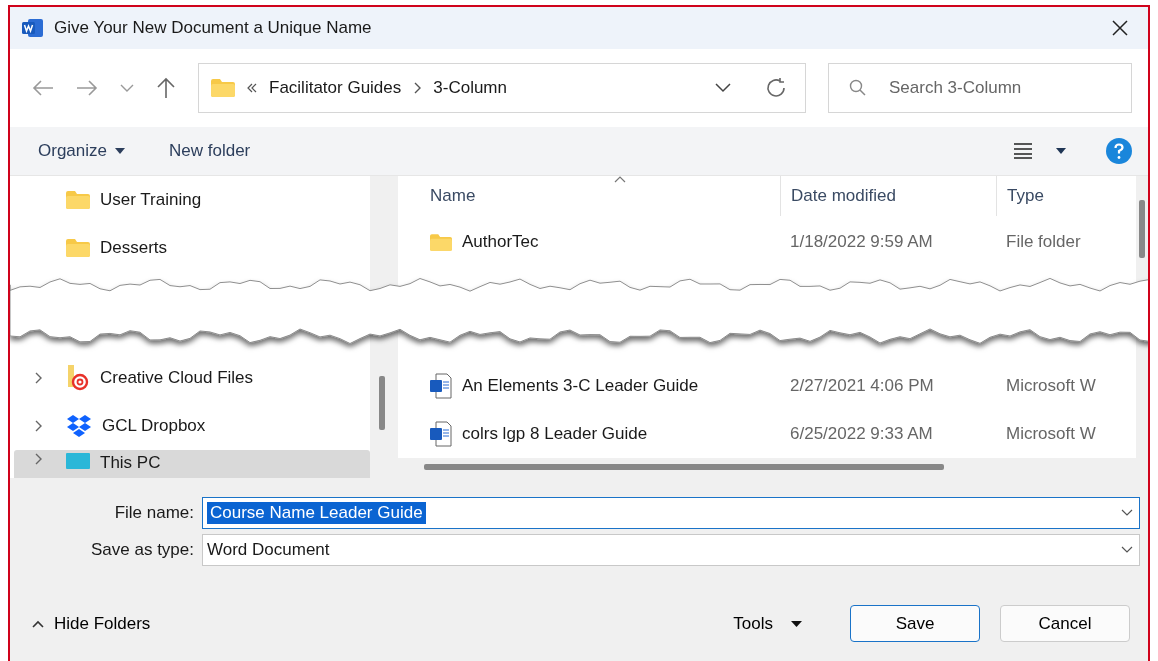 The height and width of the screenshot is (661, 1158). What do you see at coordinates (153, 512) in the screenshot?
I see `file-name-label: File name:` at bounding box center [153, 512].